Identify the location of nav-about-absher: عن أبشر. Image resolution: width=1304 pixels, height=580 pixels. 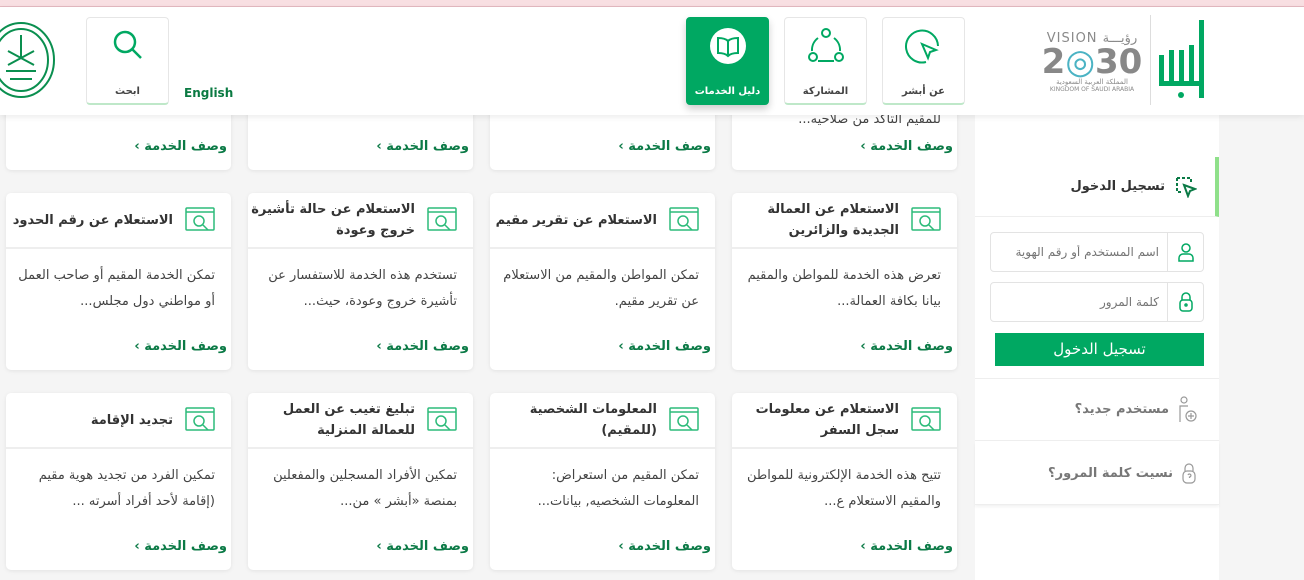
(923, 61).